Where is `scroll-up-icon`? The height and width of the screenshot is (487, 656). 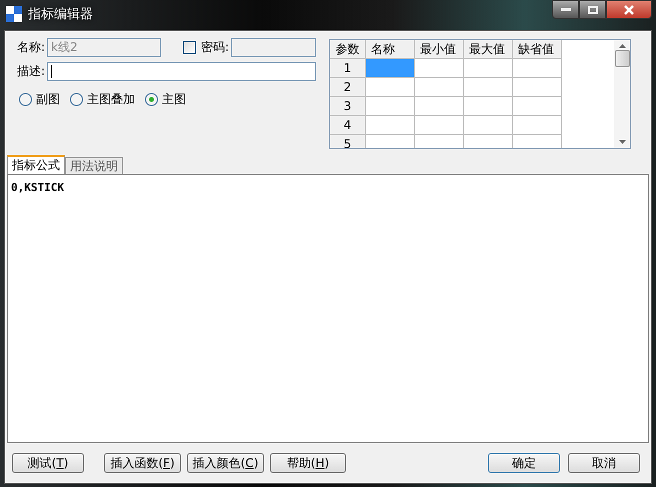 scroll-up-icon is located at coordinates (622, 46).